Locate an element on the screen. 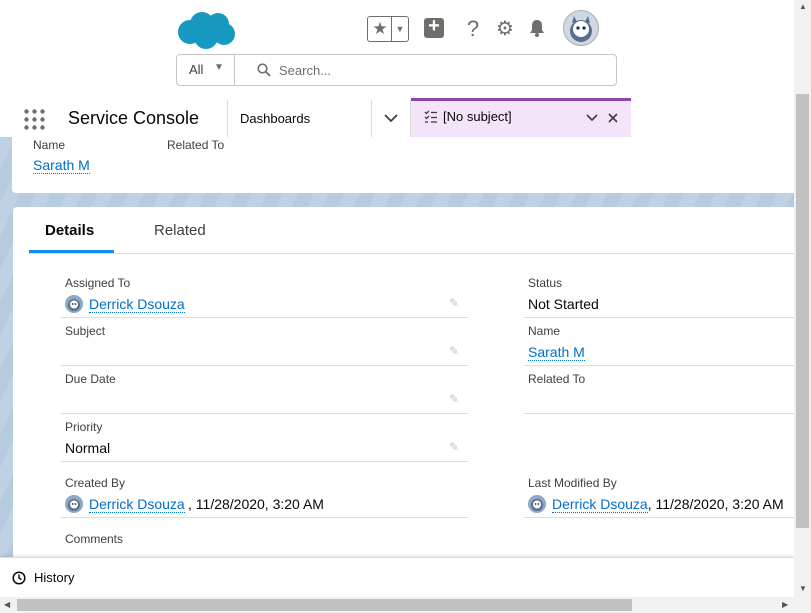 This screenshot has height=613, width=811. tab-related-label: Related is located at coordinates (180, 230).